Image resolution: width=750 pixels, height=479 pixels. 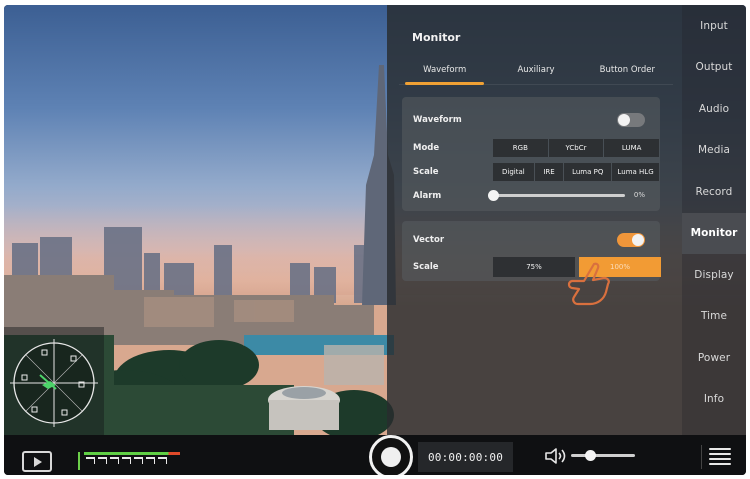 I want to click on vectorscope-icon, so click(x=54, y=383).